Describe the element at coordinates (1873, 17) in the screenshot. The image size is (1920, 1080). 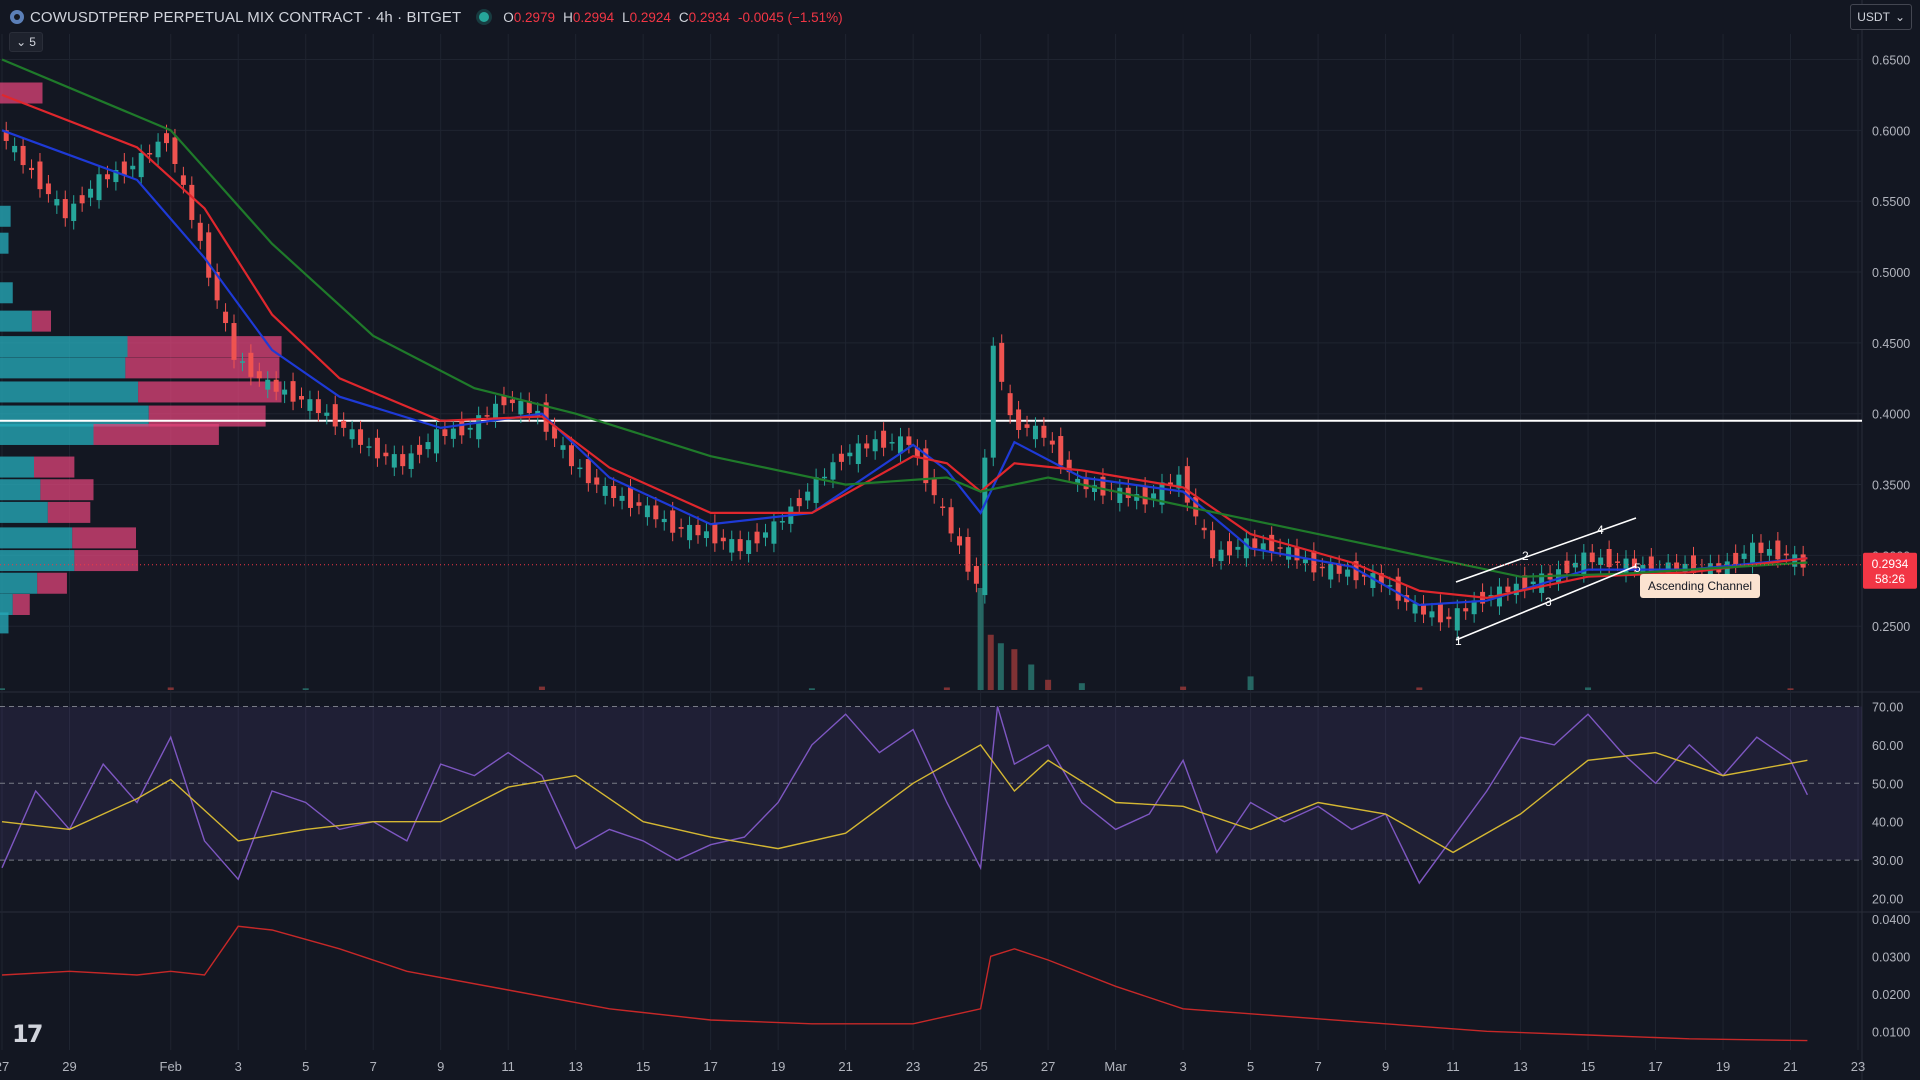
I see `currency-label: USDT` at that location.